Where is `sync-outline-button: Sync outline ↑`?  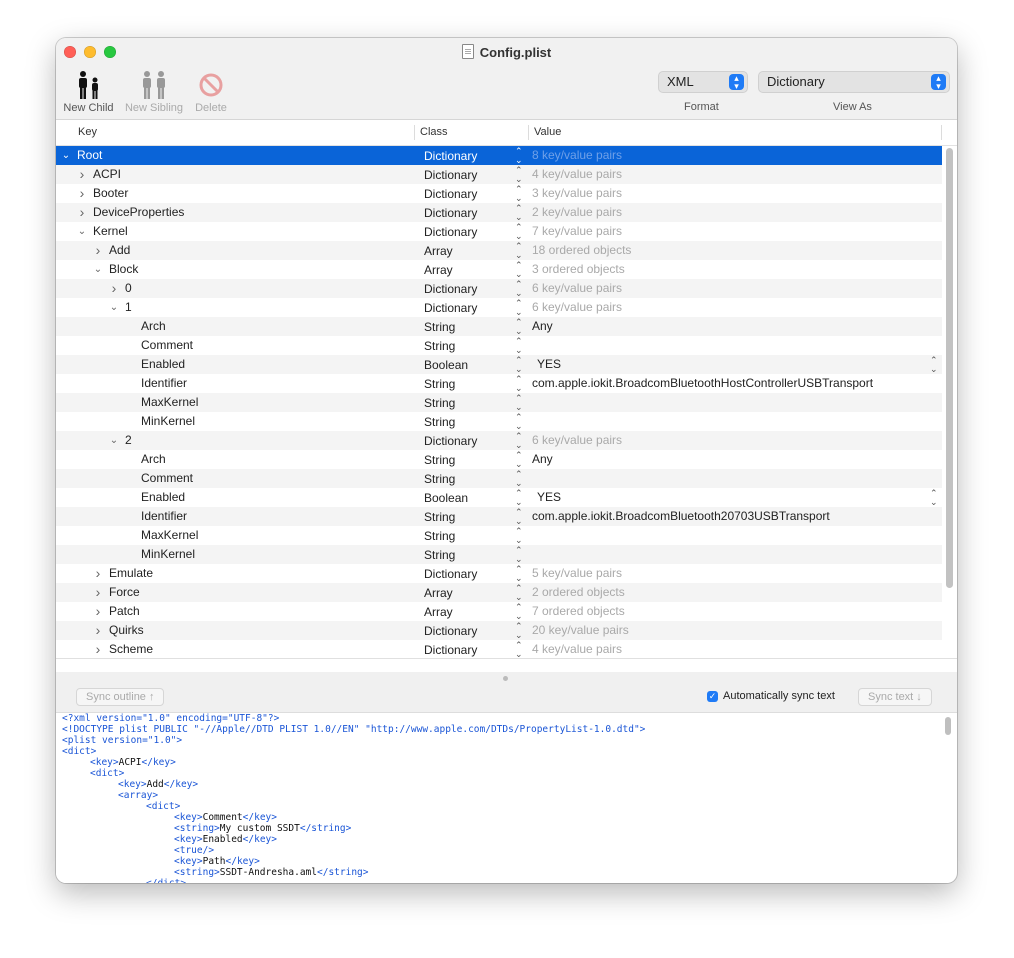 sync-outline-button: Sync outline ↑ is located at coordinates (120, 697).